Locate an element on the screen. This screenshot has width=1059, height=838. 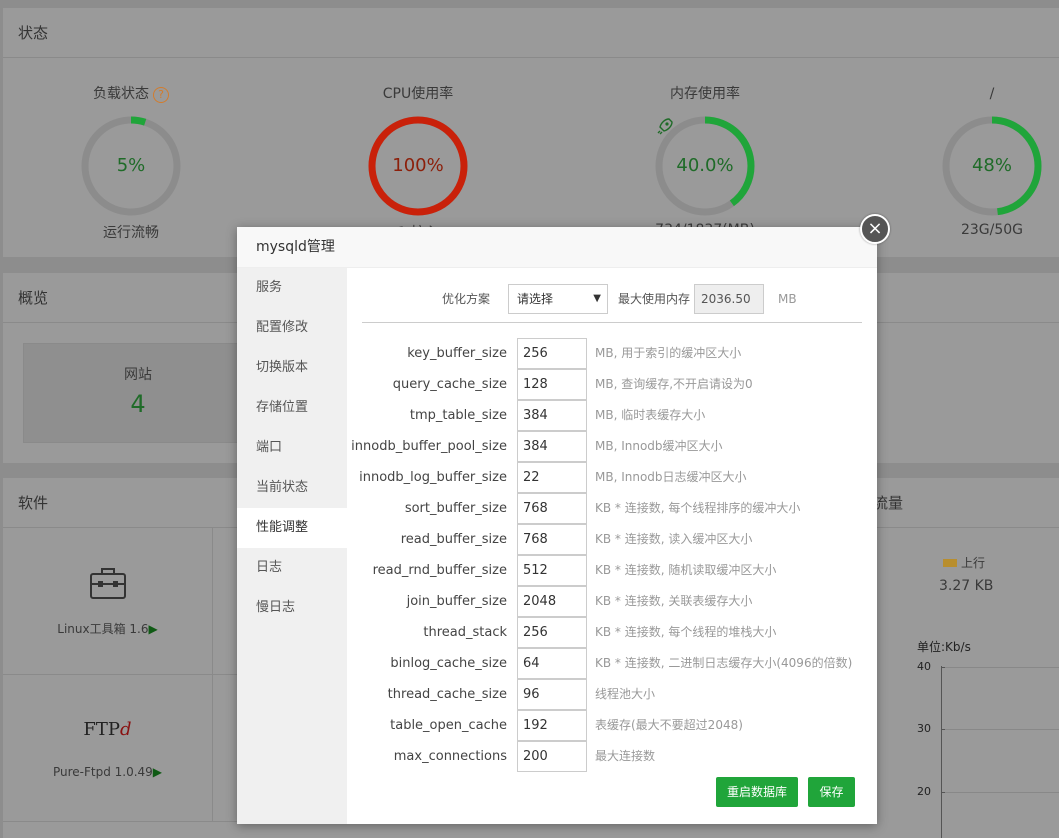
param-input: 64 is located at coordinates (552, 663).